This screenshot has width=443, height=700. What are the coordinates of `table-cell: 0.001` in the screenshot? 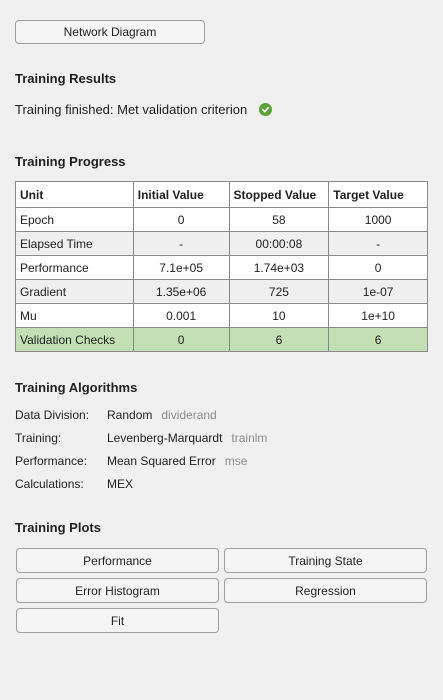 It's located at (181, 315).